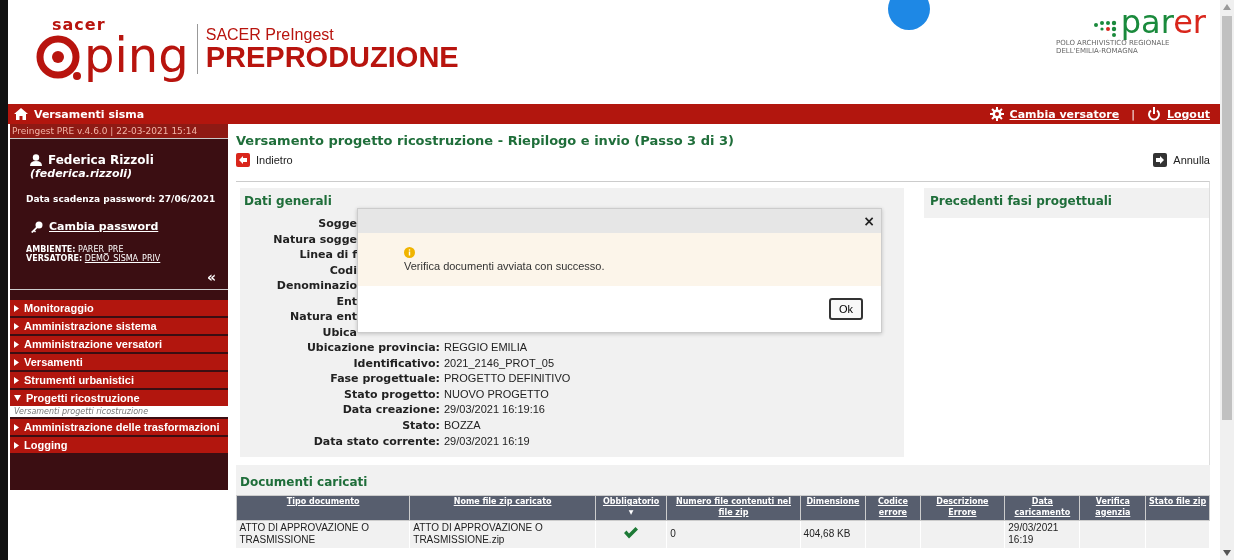  I want to click on field-label: Sogge, so click(337, 224).